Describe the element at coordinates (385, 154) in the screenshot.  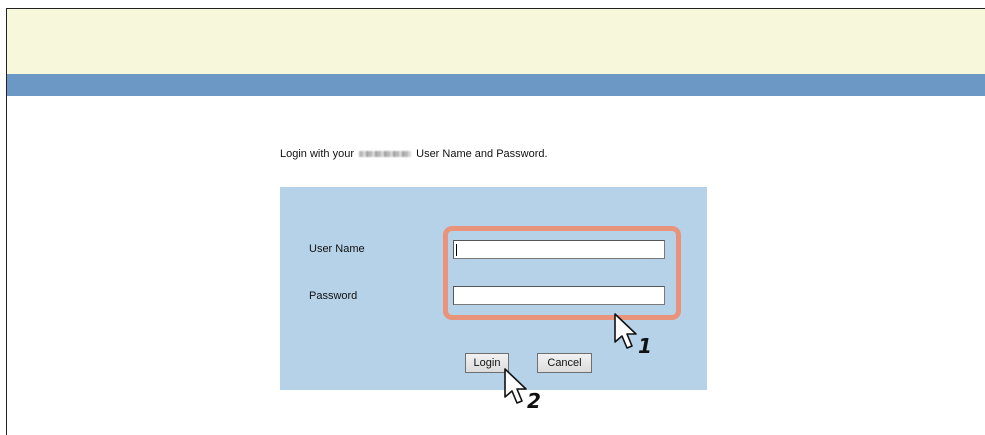
I see `blurred-product-name` at that location.